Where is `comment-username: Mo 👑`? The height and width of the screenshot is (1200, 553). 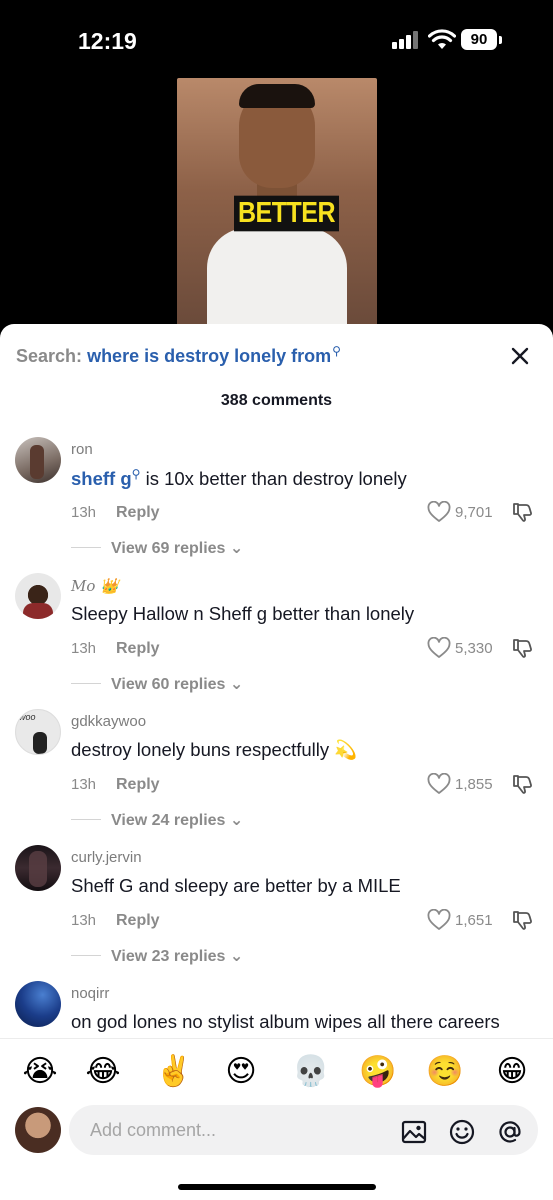 comment-username: Mo 👑 is located at coordinates (95, 586).